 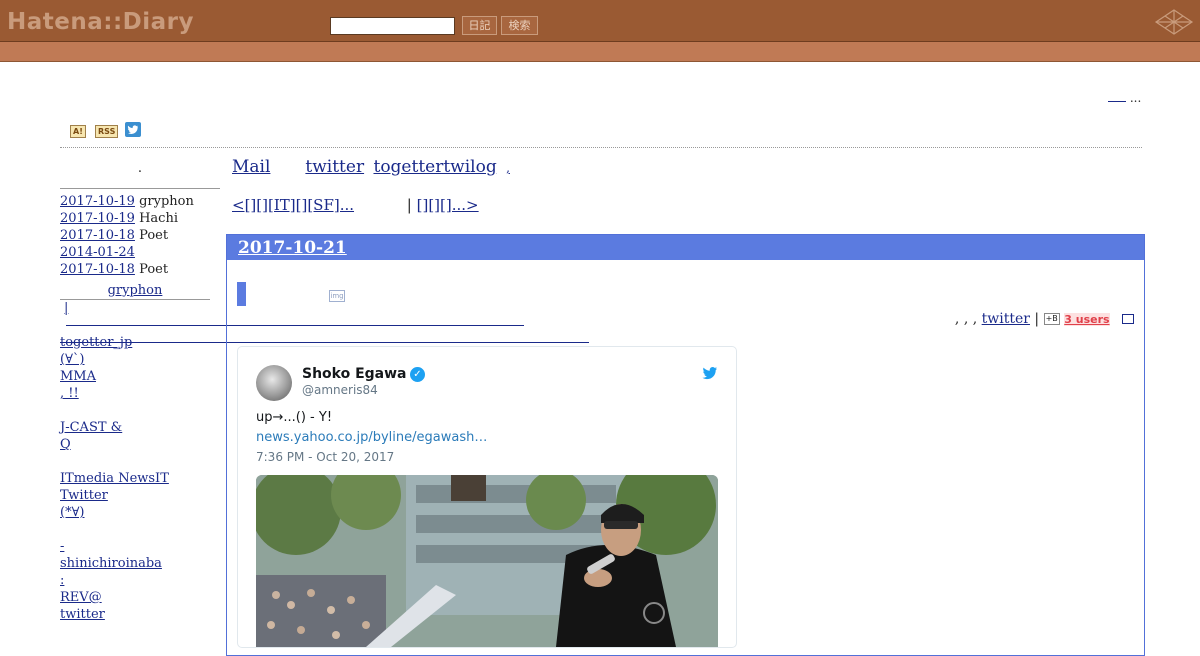 I want to click on sidebar-link: , !!, so click(x=88, y=393).